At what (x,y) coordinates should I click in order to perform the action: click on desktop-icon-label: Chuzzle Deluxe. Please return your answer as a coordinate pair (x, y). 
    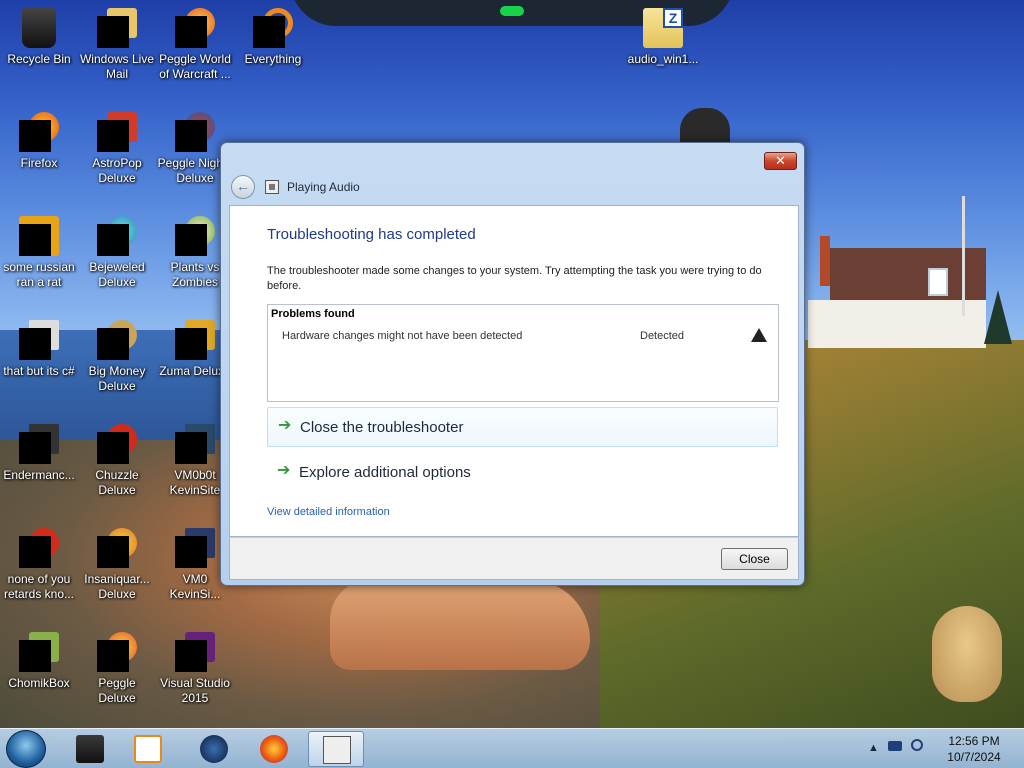
    Looking at the image, I should click on (117, 482).